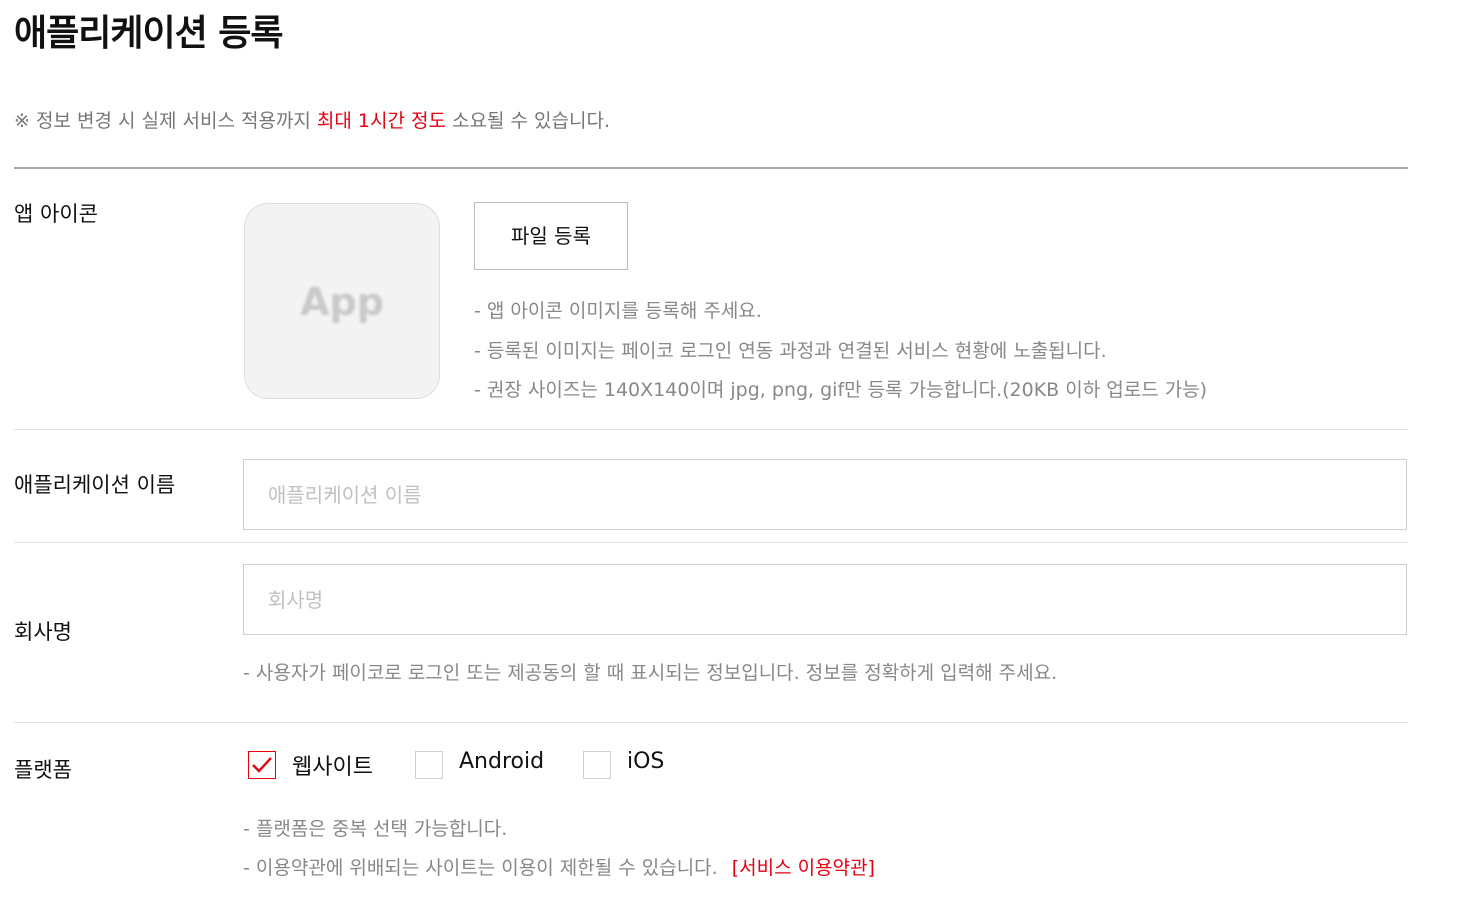 This screenshot has height=916, width=1482. I want to click on app-icon-help-1: - 앱 아이콘 이미지를 등록해 주세요., so click(618, 311).